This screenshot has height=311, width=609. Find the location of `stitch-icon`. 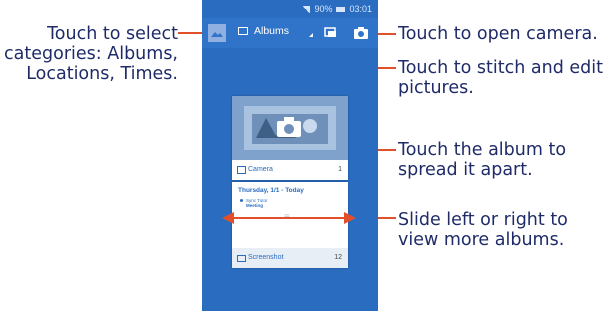

stitch-icon is located at coordinates (331, 33).